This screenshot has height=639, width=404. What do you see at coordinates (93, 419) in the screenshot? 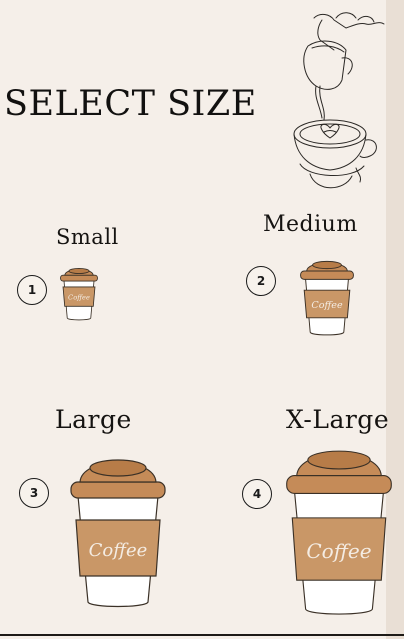
I see `size-label-large: Large` at bounding box center [93, 419].